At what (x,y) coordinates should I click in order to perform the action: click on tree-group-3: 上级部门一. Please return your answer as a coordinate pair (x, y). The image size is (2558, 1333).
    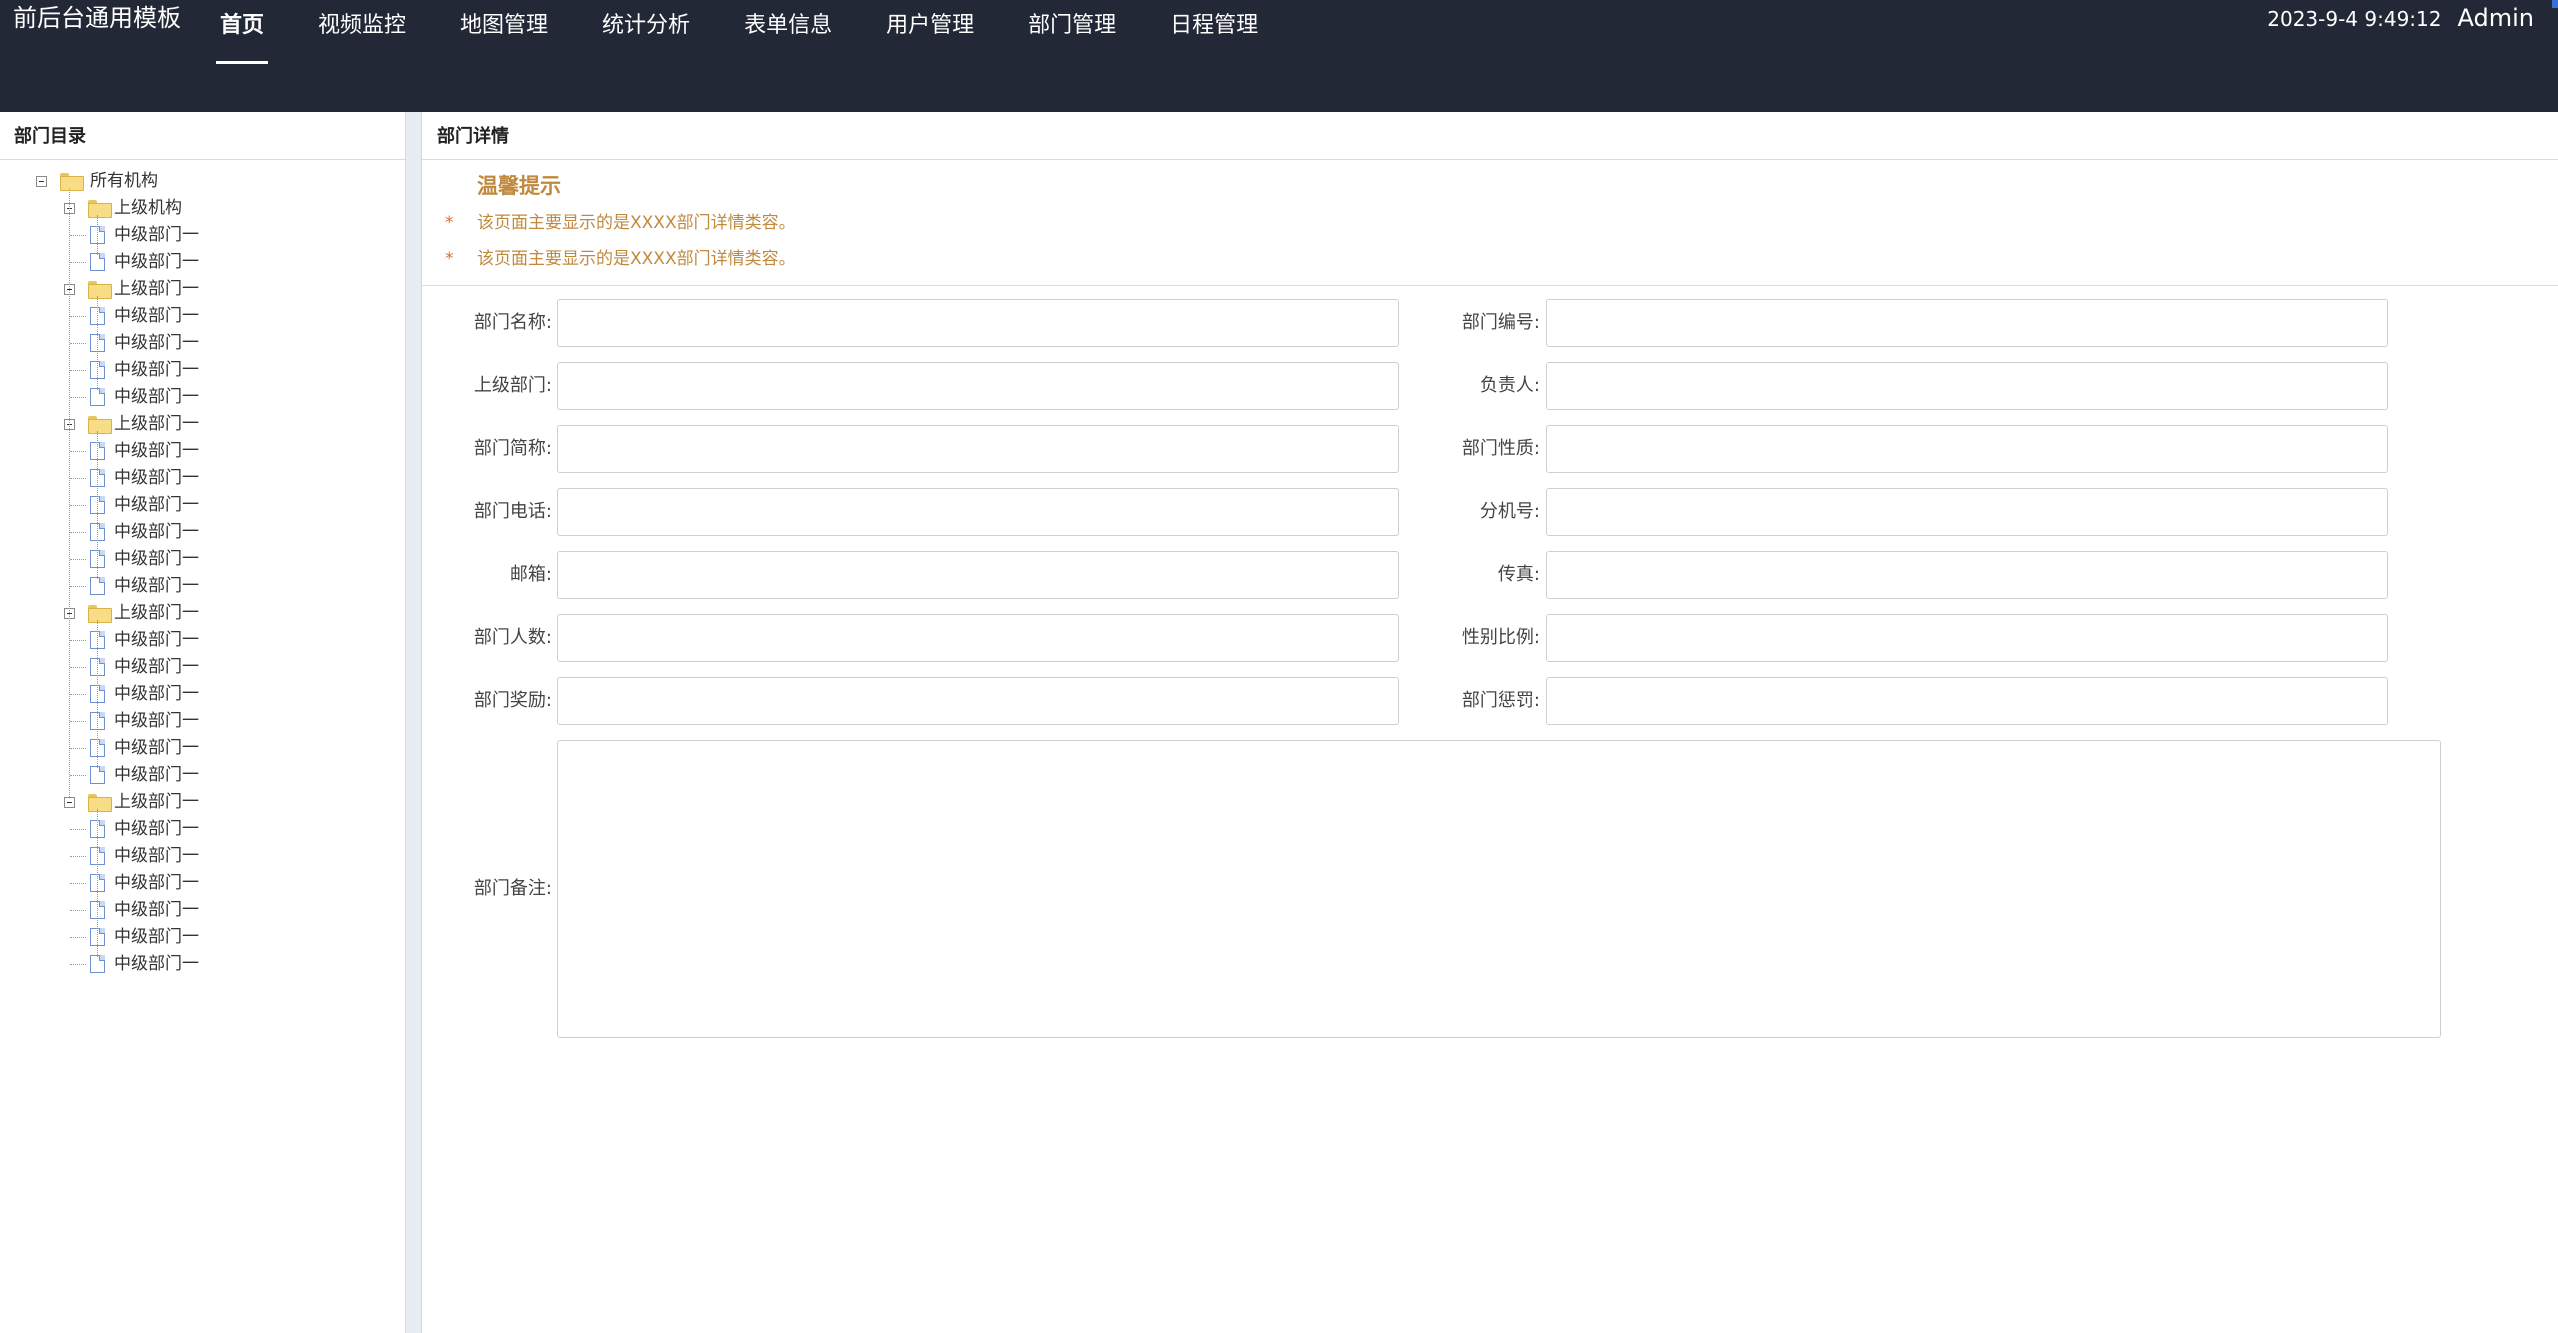
    Looking at the image, I should click on (202, 613).